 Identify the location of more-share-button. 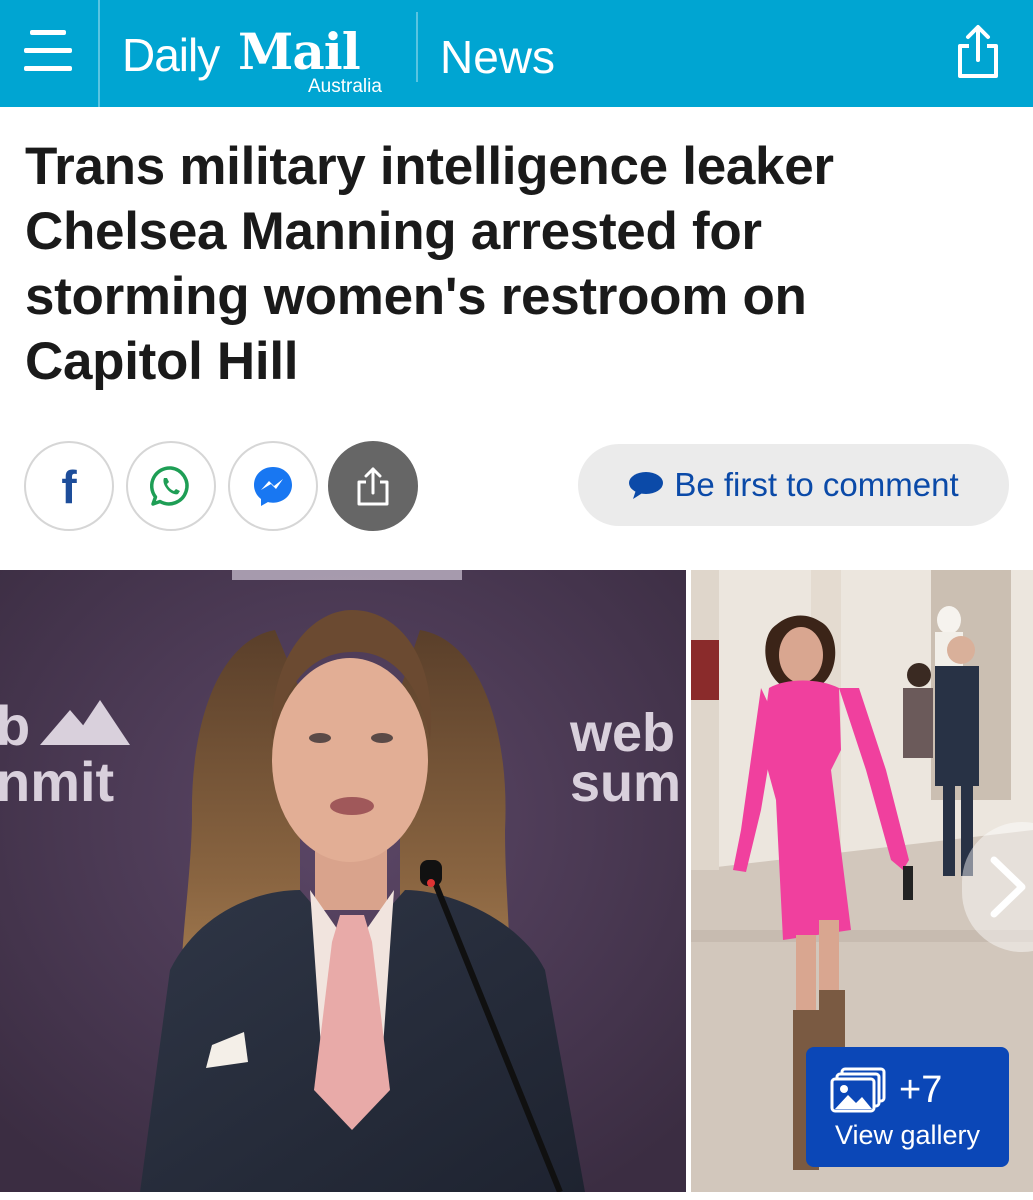
(373, 486).